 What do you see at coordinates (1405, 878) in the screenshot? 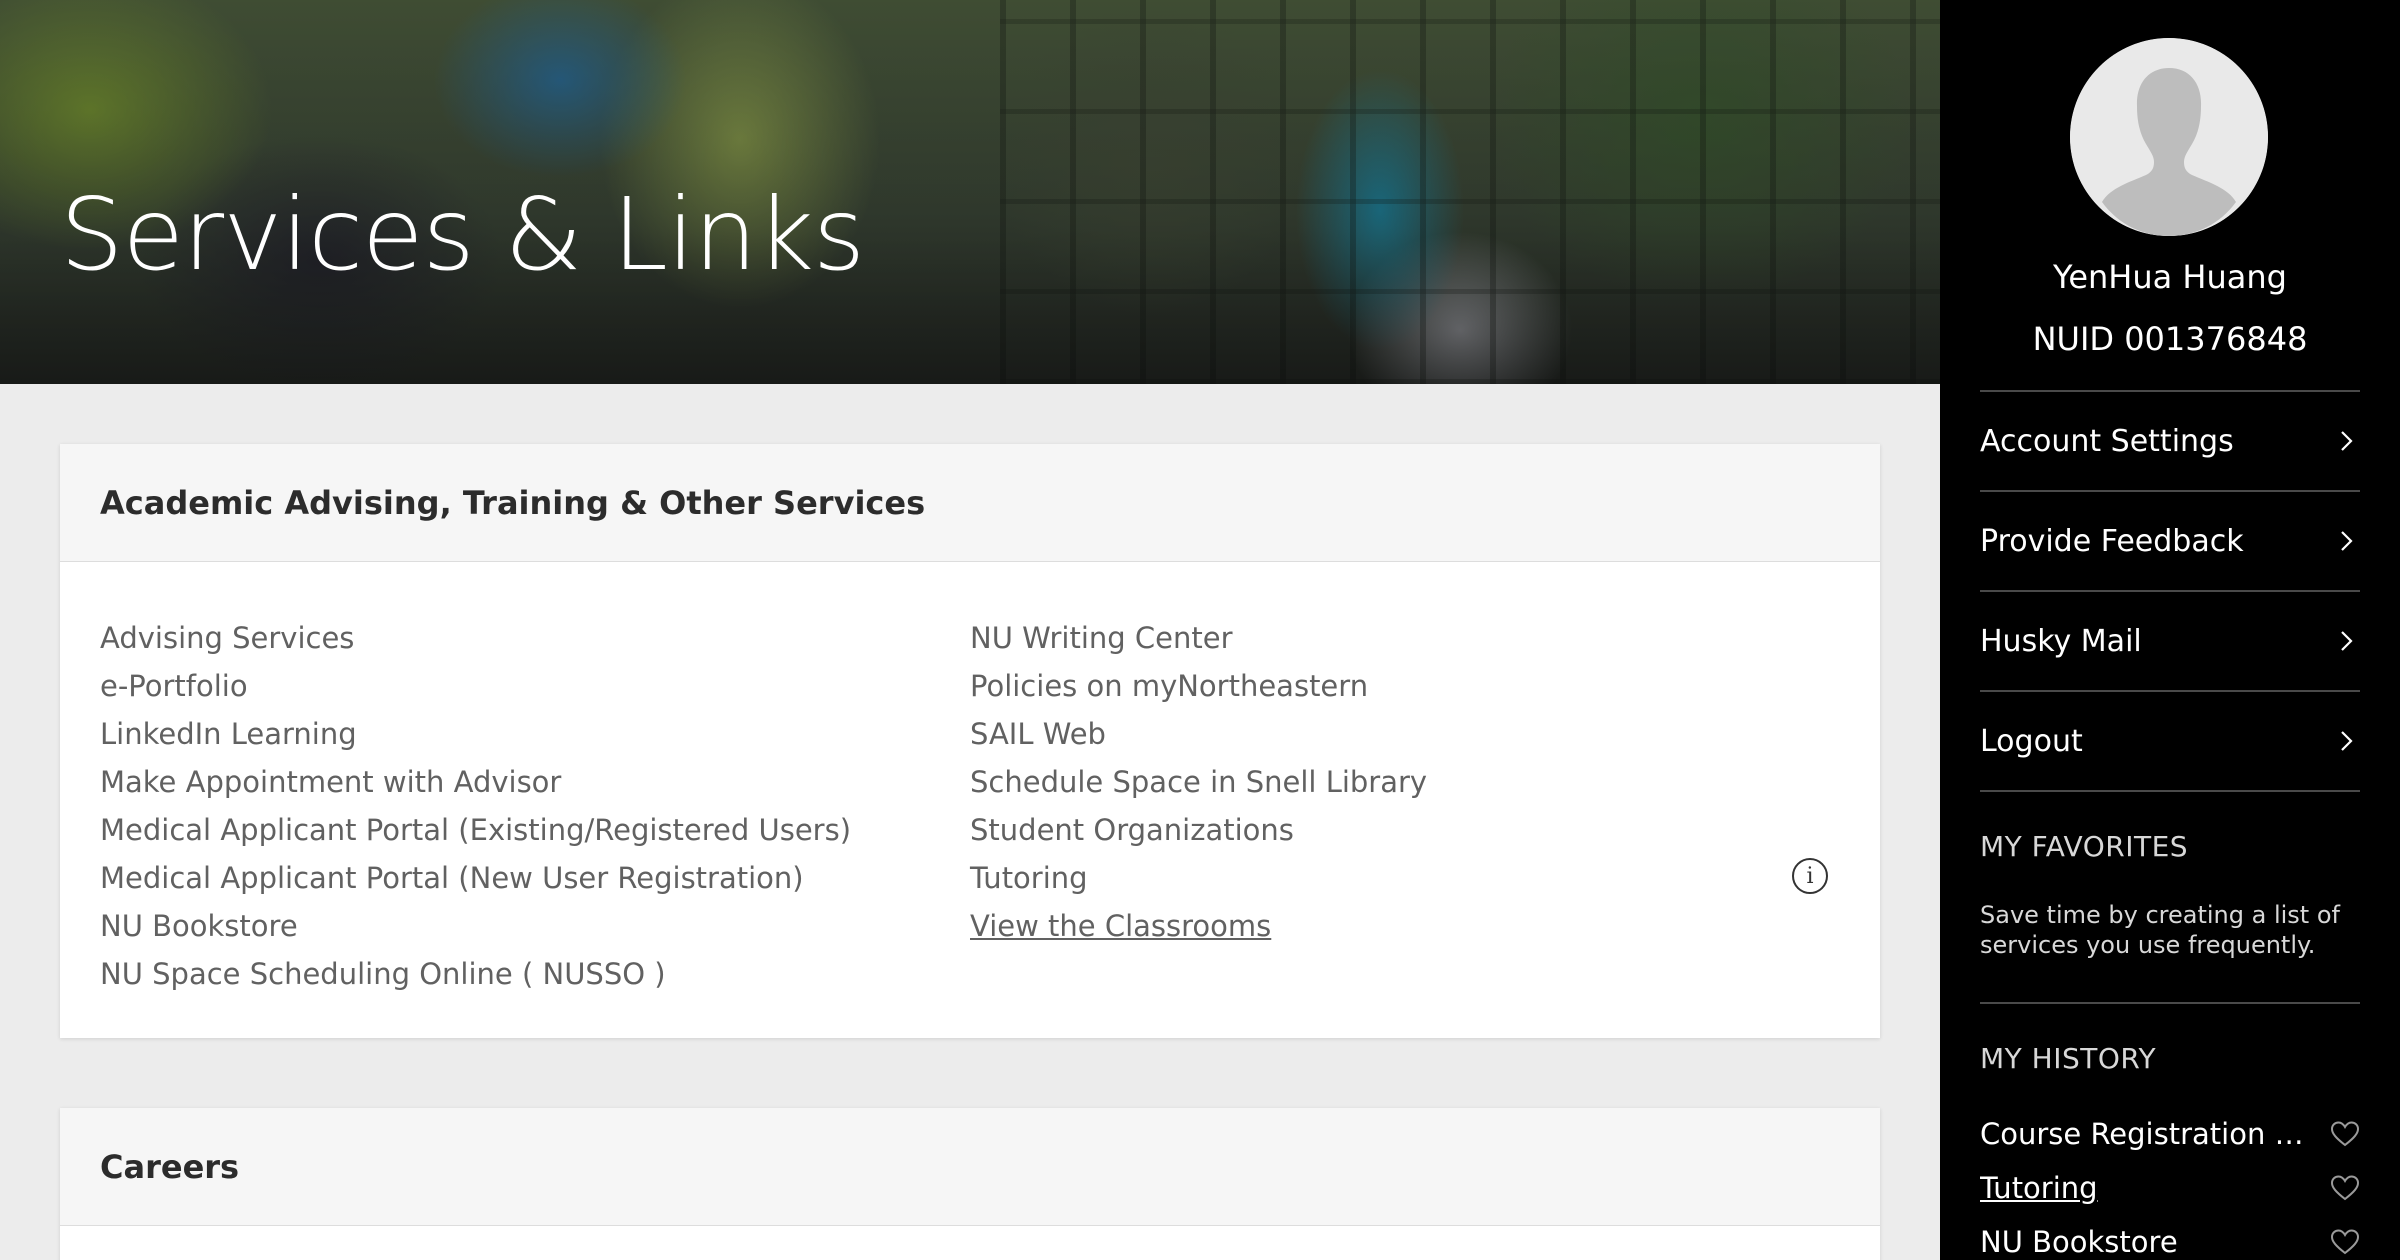
I see `link-tutoring: Tutoring` at bounding box center [1405, 878].